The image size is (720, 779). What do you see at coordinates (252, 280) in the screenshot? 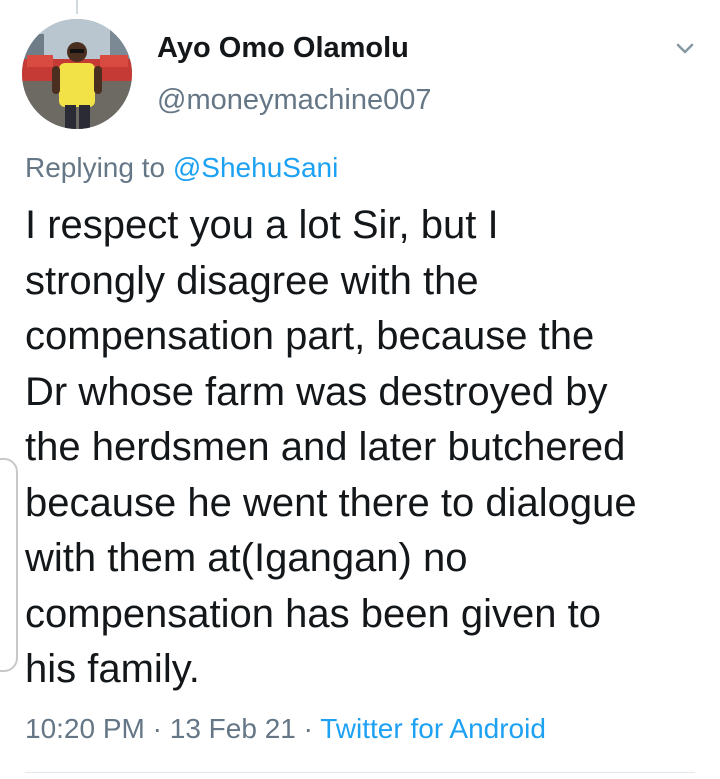
I see `tweet-text-line: strongly disagree with the` at bounding box center [252, 280].